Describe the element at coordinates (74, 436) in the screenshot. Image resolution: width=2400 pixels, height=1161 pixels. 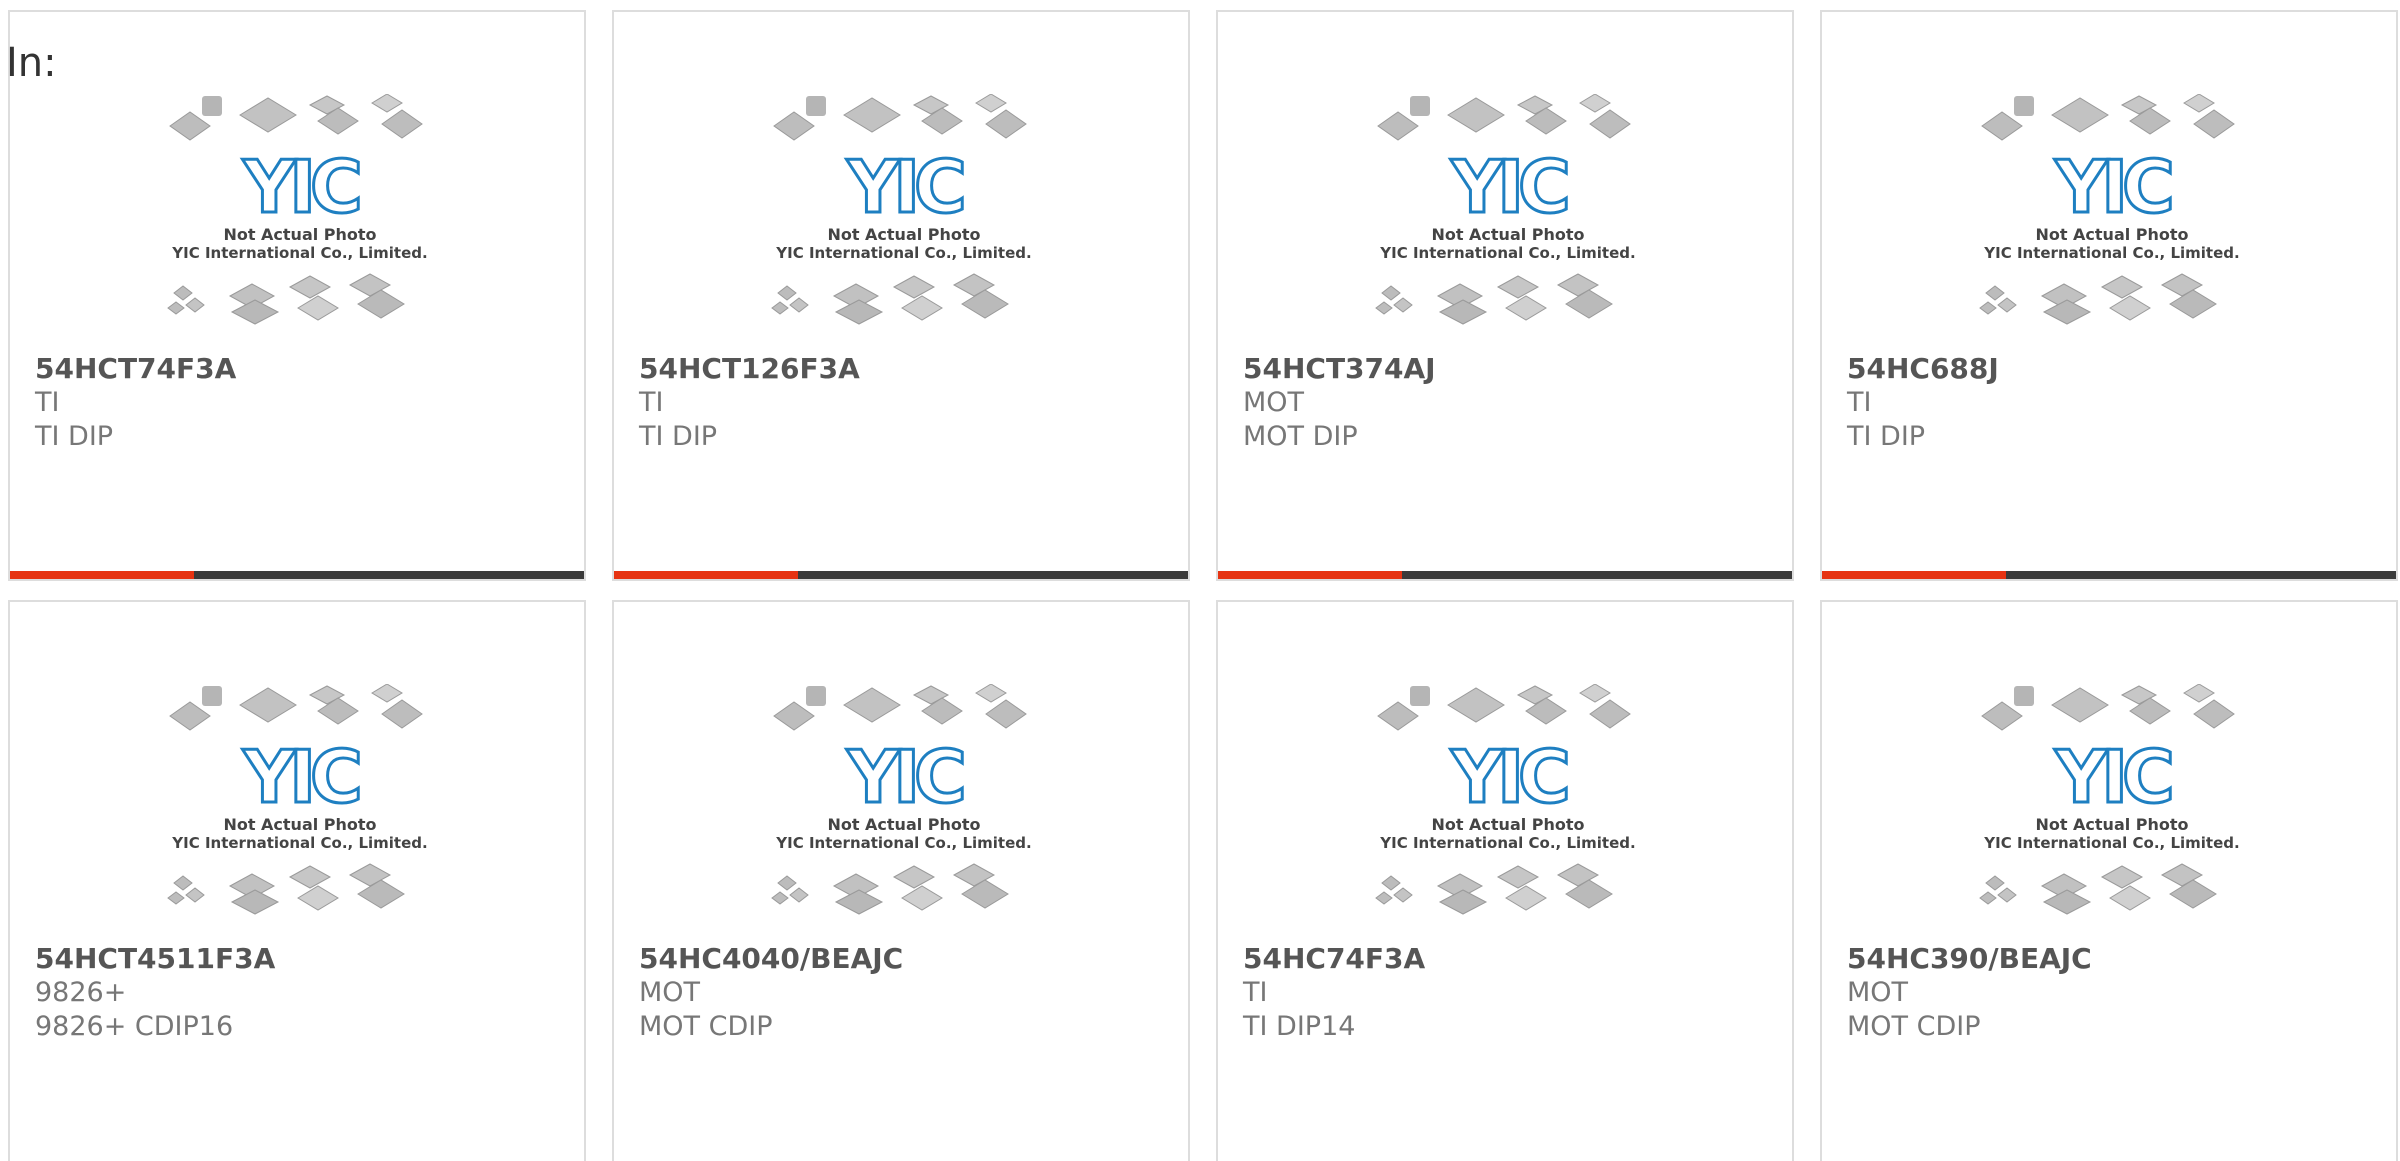
I see `package: TI DIP` at that location.